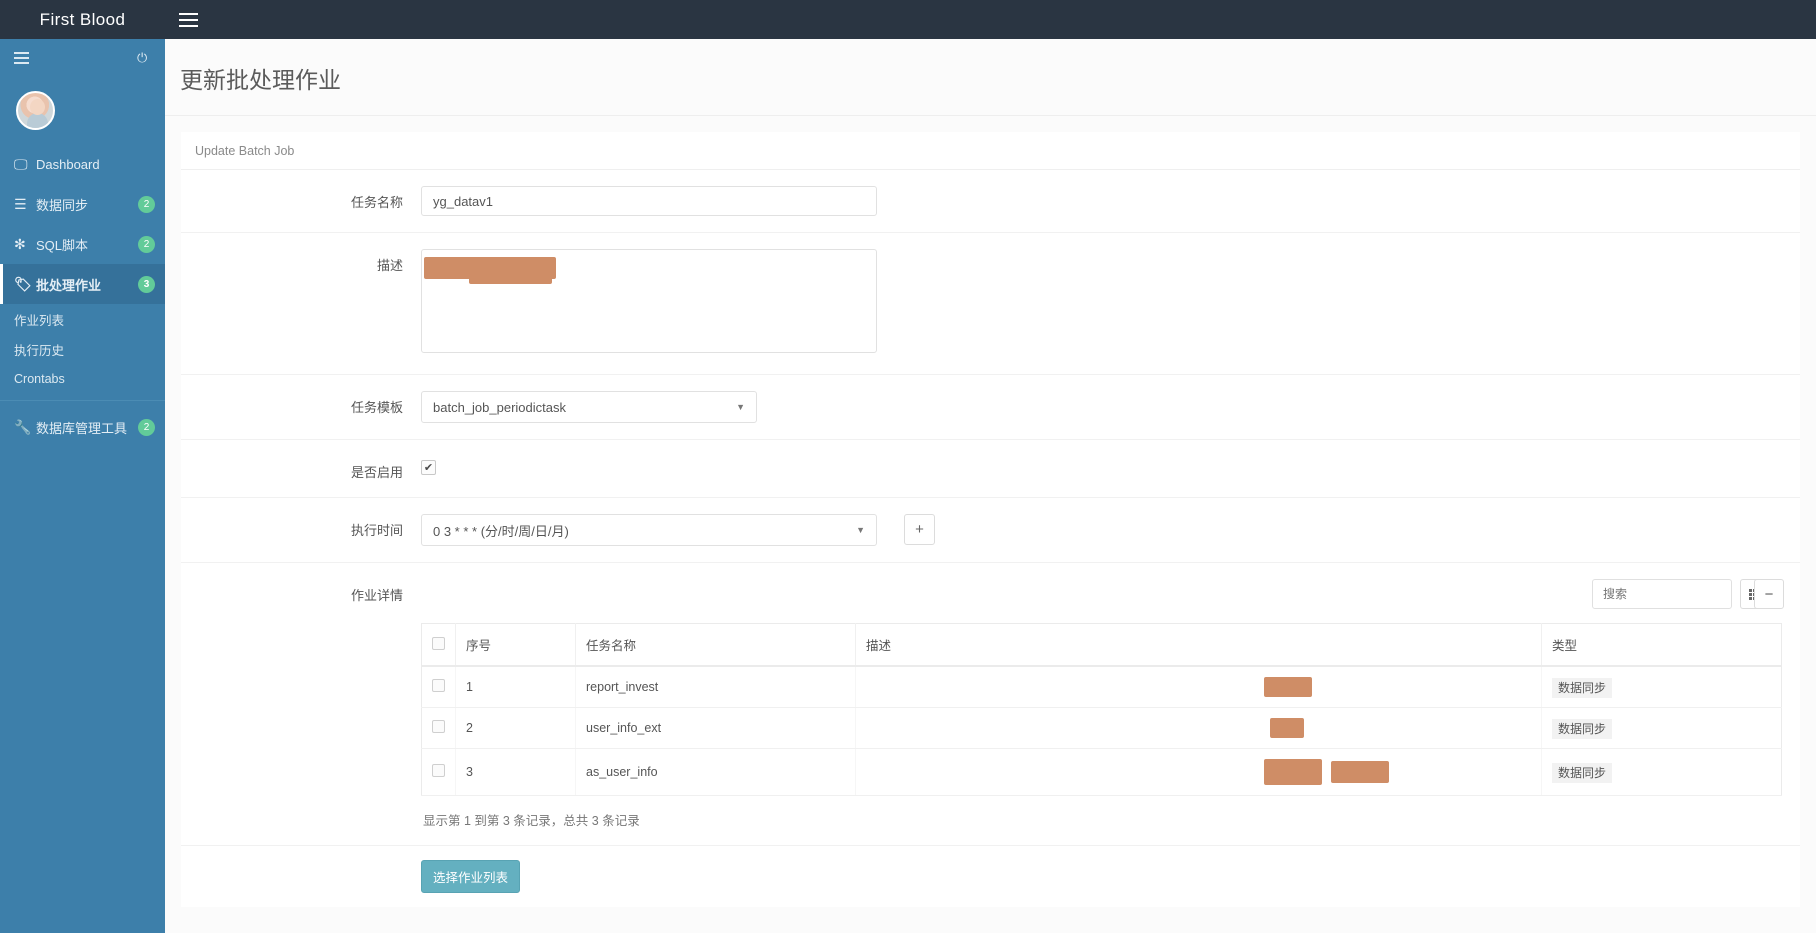 The width and height of the screenshot is (1816, 933). I want to click on column-header-seq: 序号, so click(515, 645).